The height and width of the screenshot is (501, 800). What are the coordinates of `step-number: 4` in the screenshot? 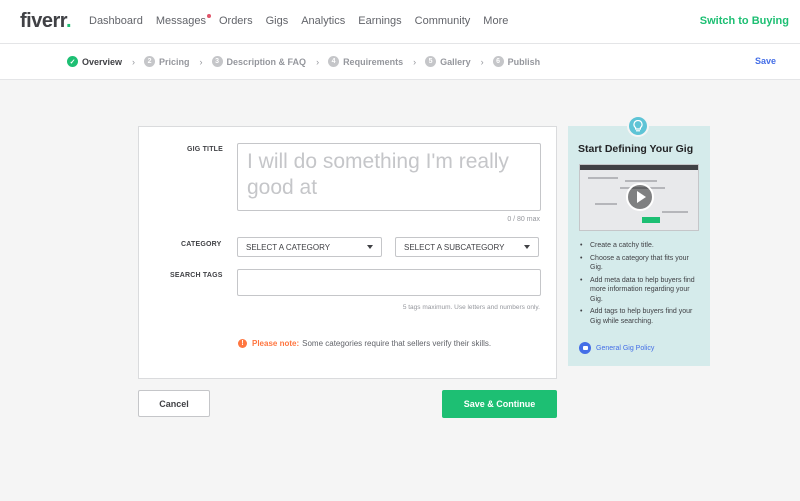 It's located at (334, 61).